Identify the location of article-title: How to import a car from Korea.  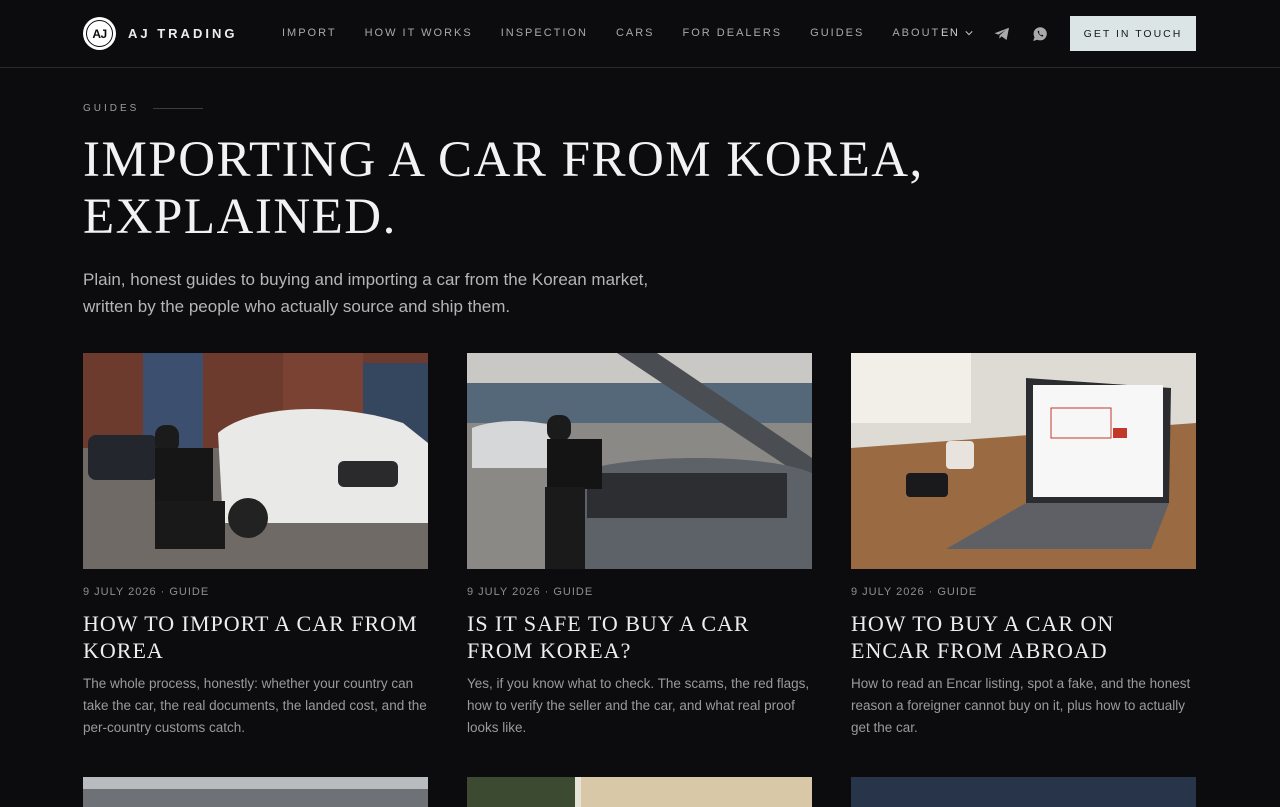
(255, 637).